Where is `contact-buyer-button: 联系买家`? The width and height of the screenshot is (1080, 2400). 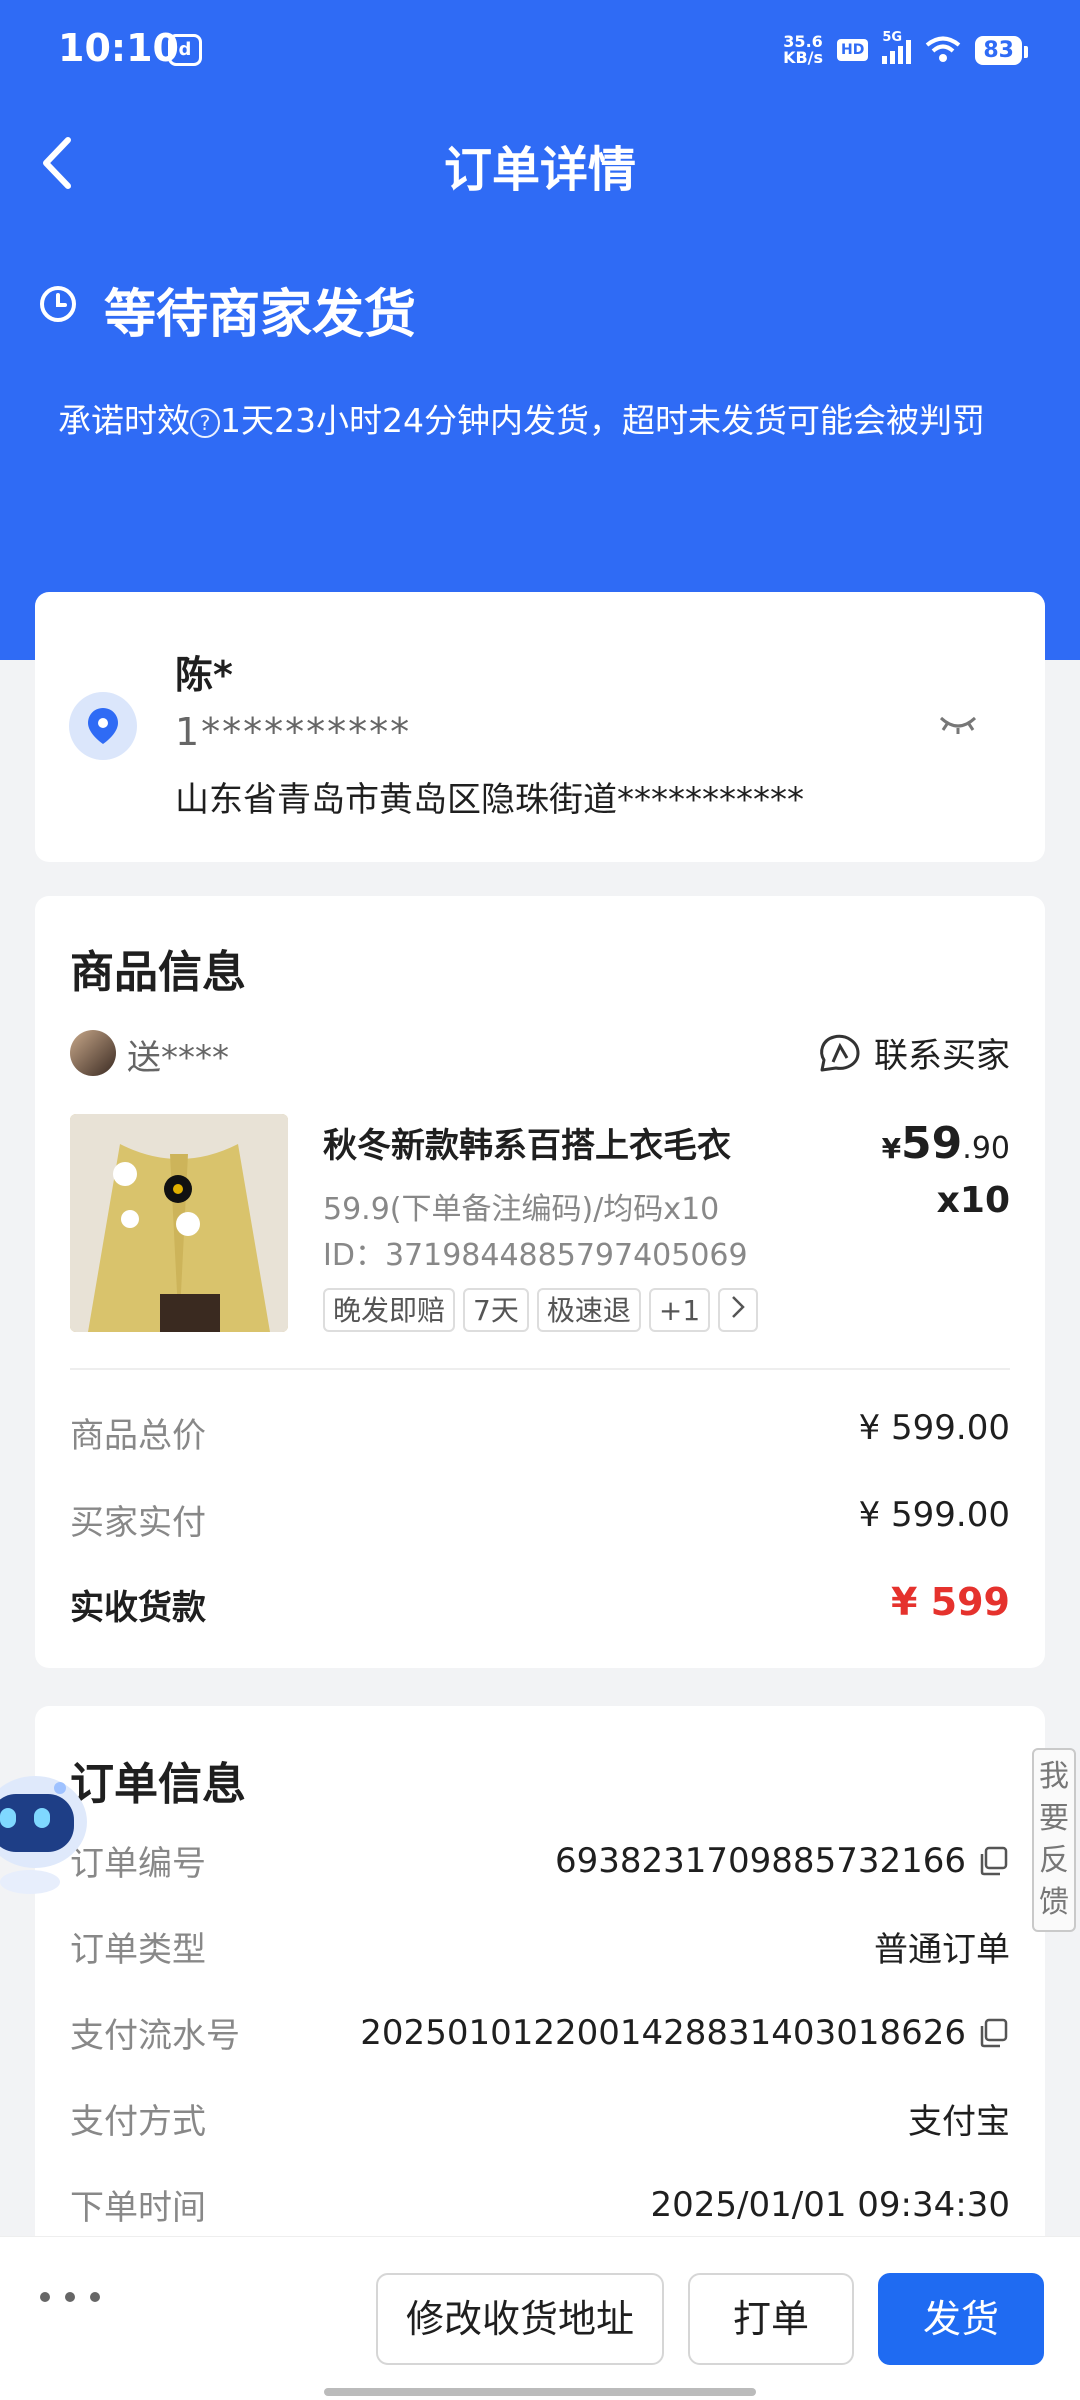
contact-buyer-button: 联系买家 is located at coordinates (913, 1052).